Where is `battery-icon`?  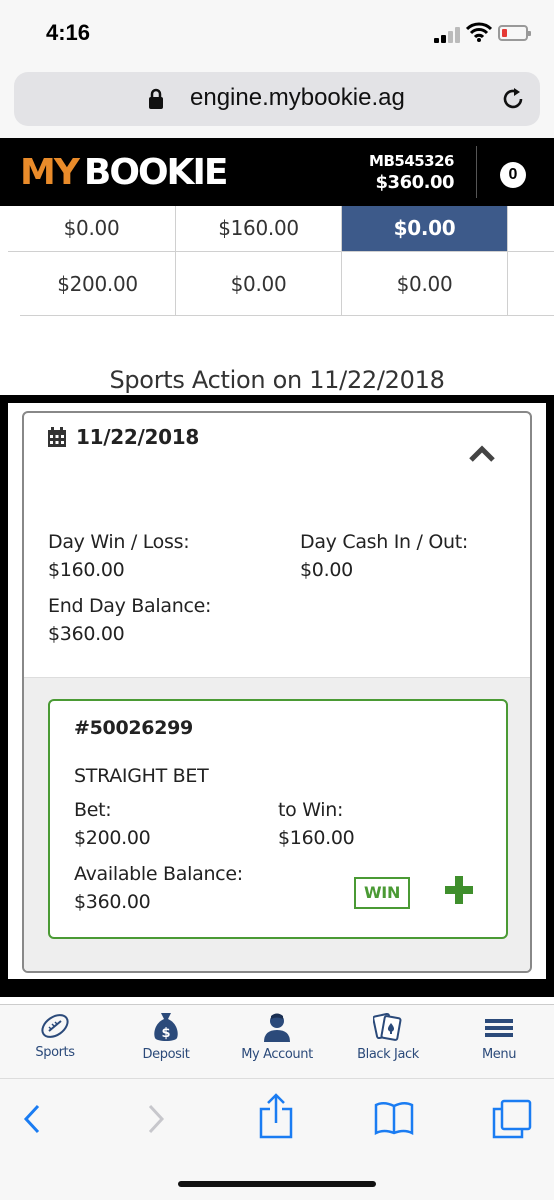
battery-icon is located at coordinates (514, 33).